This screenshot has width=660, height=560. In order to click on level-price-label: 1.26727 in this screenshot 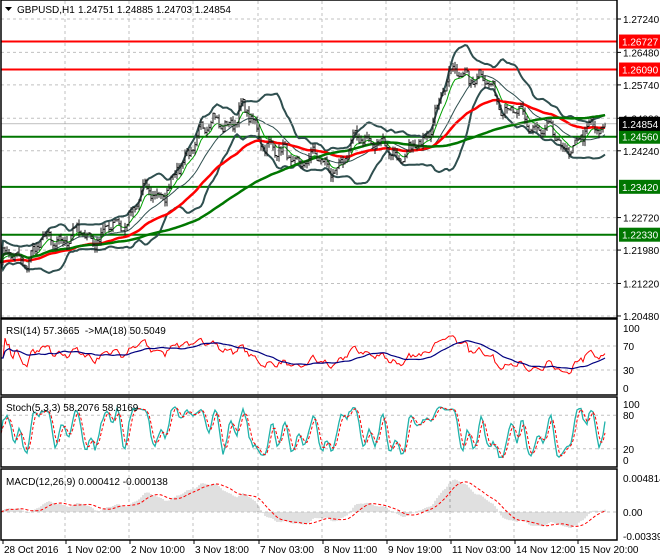, I will do `click(640, 43)`.